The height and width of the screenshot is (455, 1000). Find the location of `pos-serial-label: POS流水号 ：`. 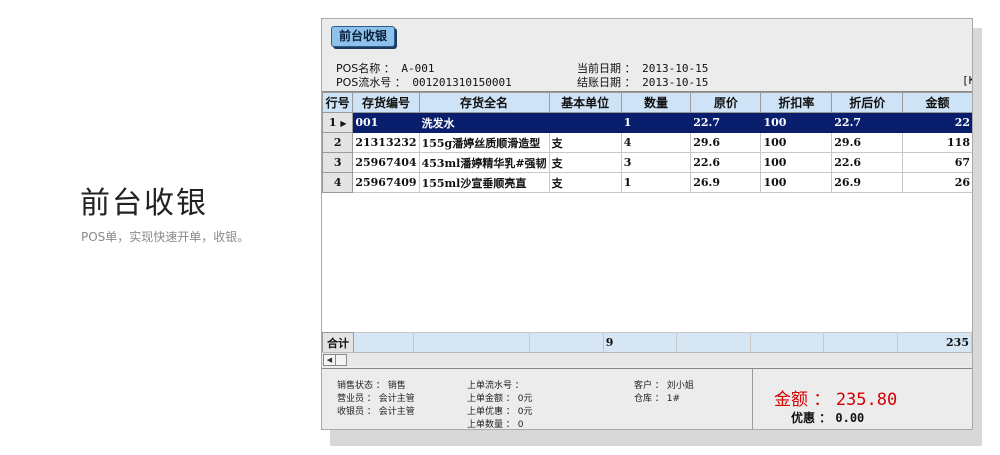

pos-serial-label: POS流水号 ： is located at coordinates (371, 82).